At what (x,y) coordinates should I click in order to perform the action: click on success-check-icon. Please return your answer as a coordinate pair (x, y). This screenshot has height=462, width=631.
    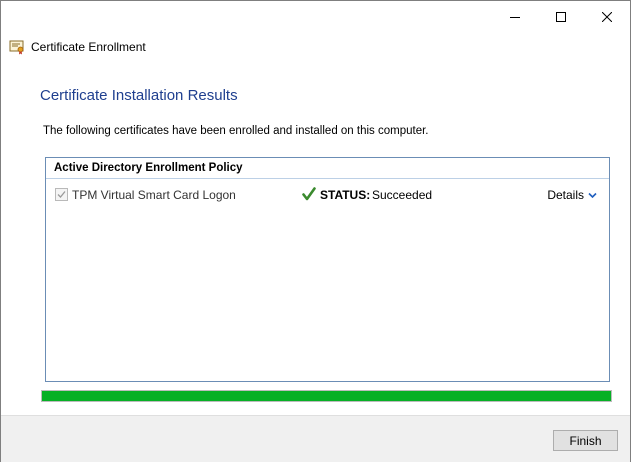
    Looking at the image, I should click on (309, 194).